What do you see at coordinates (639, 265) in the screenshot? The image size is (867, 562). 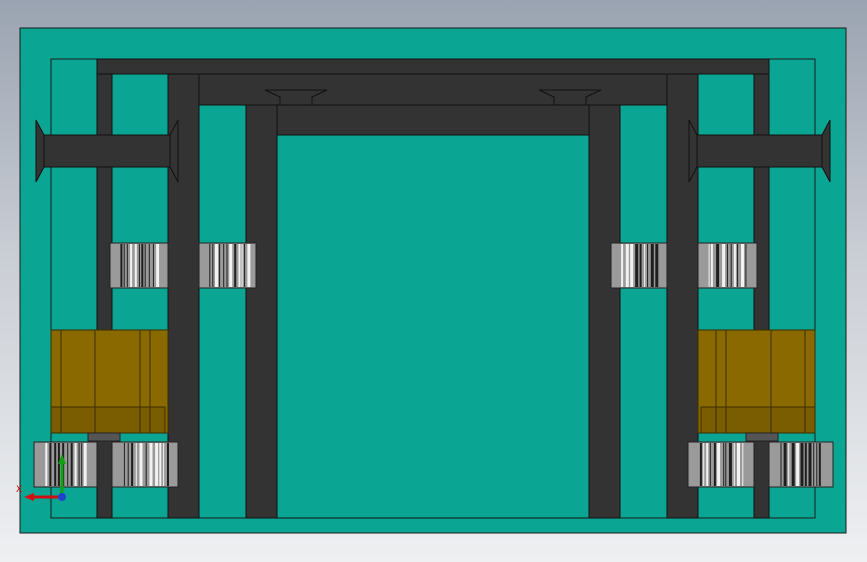 I see `right-upper-gear-a` at bounding box center [639, 265].